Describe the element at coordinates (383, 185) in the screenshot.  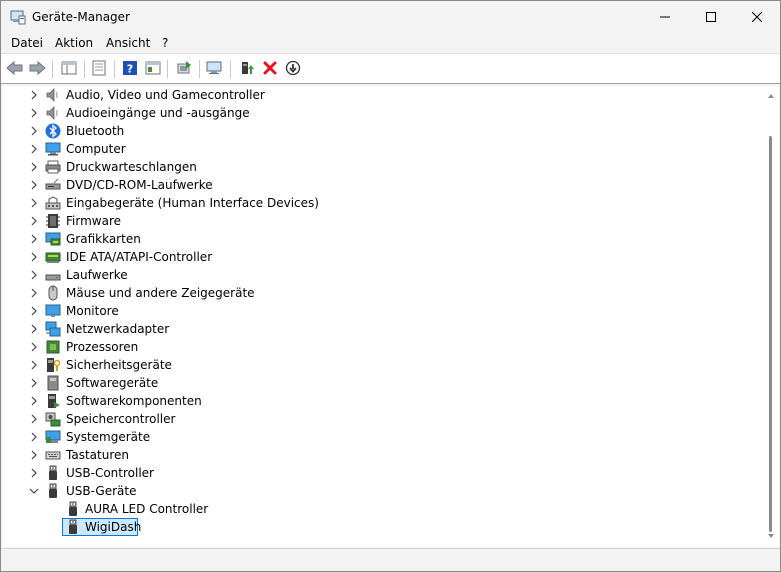
I see `tree-item-dvd-cd-rom-laufwerke: DVD/CD-ROM-Laufwerke` at that location.